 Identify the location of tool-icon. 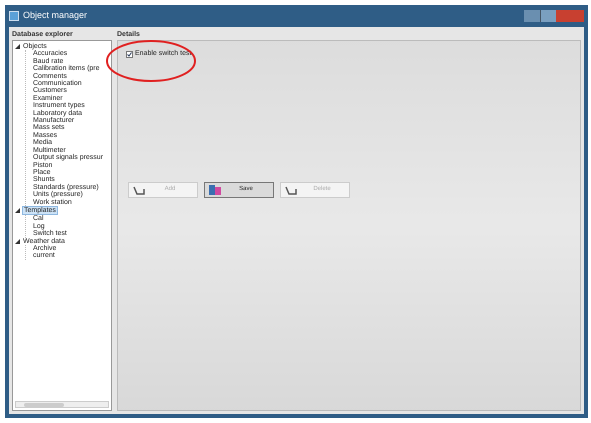
(215, 190).